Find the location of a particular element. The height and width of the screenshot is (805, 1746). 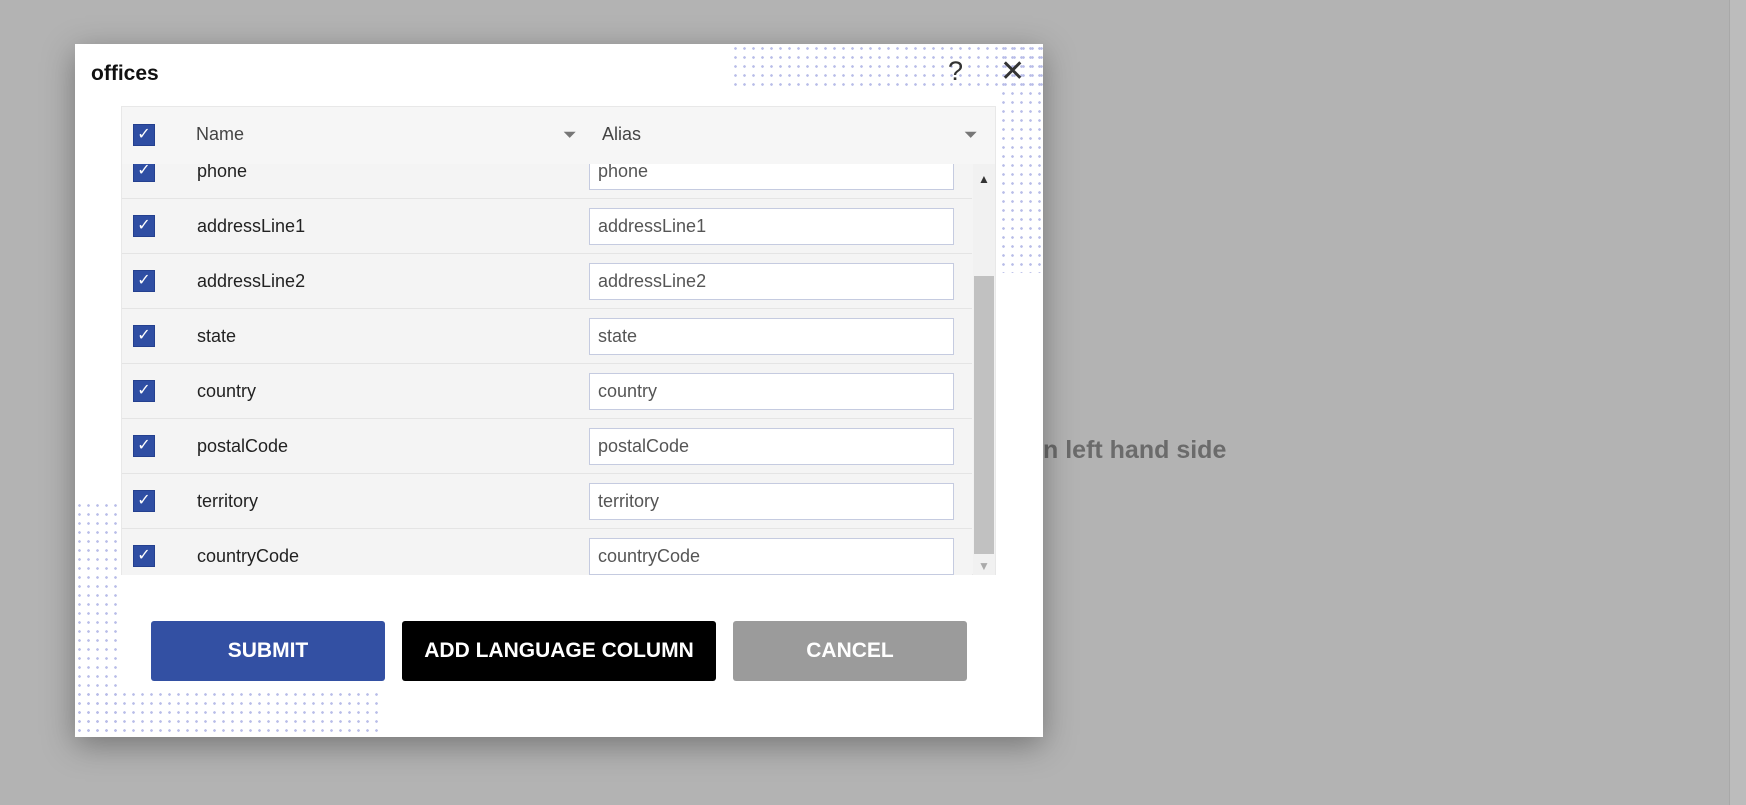

table-row: ✓ countryCode is located at coordinates (547, 552).